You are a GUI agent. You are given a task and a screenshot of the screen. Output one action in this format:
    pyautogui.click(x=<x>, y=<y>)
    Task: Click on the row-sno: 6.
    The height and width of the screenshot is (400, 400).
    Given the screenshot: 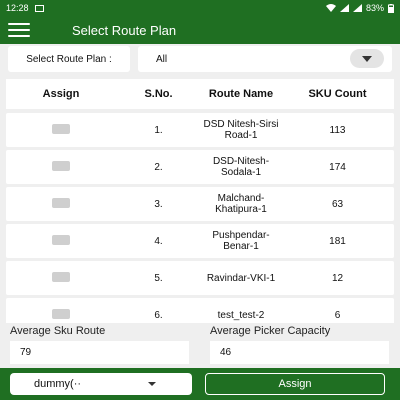 What is the action you would take?
    pyautogui.click(x=158, y=315)
    